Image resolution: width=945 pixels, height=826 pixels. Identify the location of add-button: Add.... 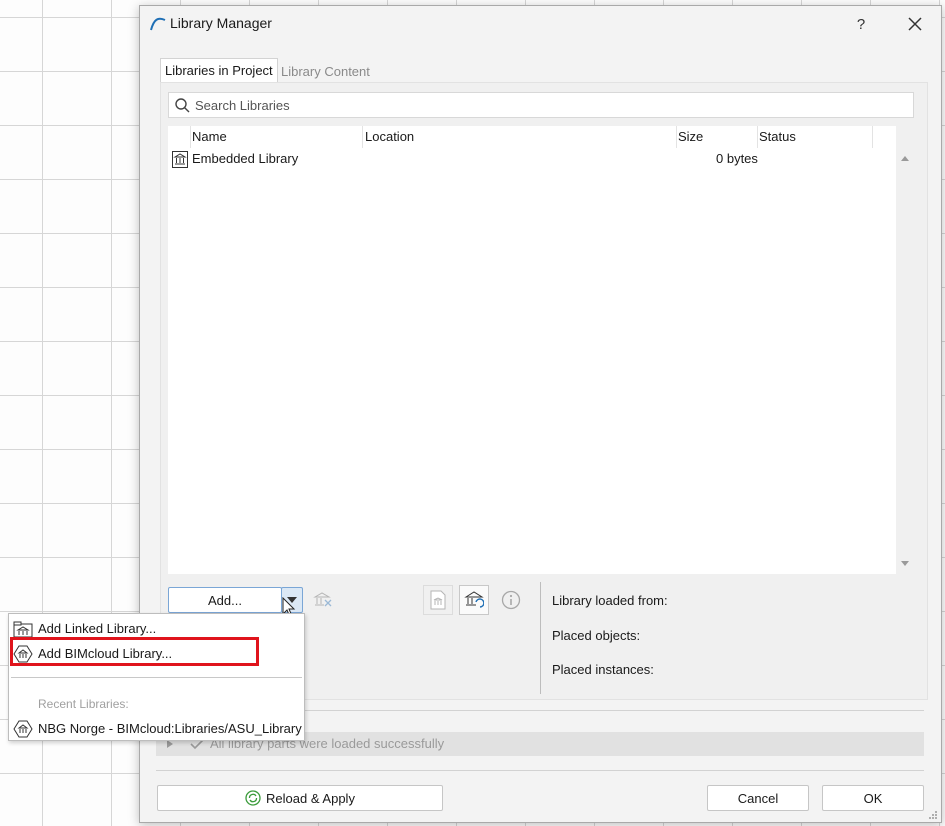
(225, 600).